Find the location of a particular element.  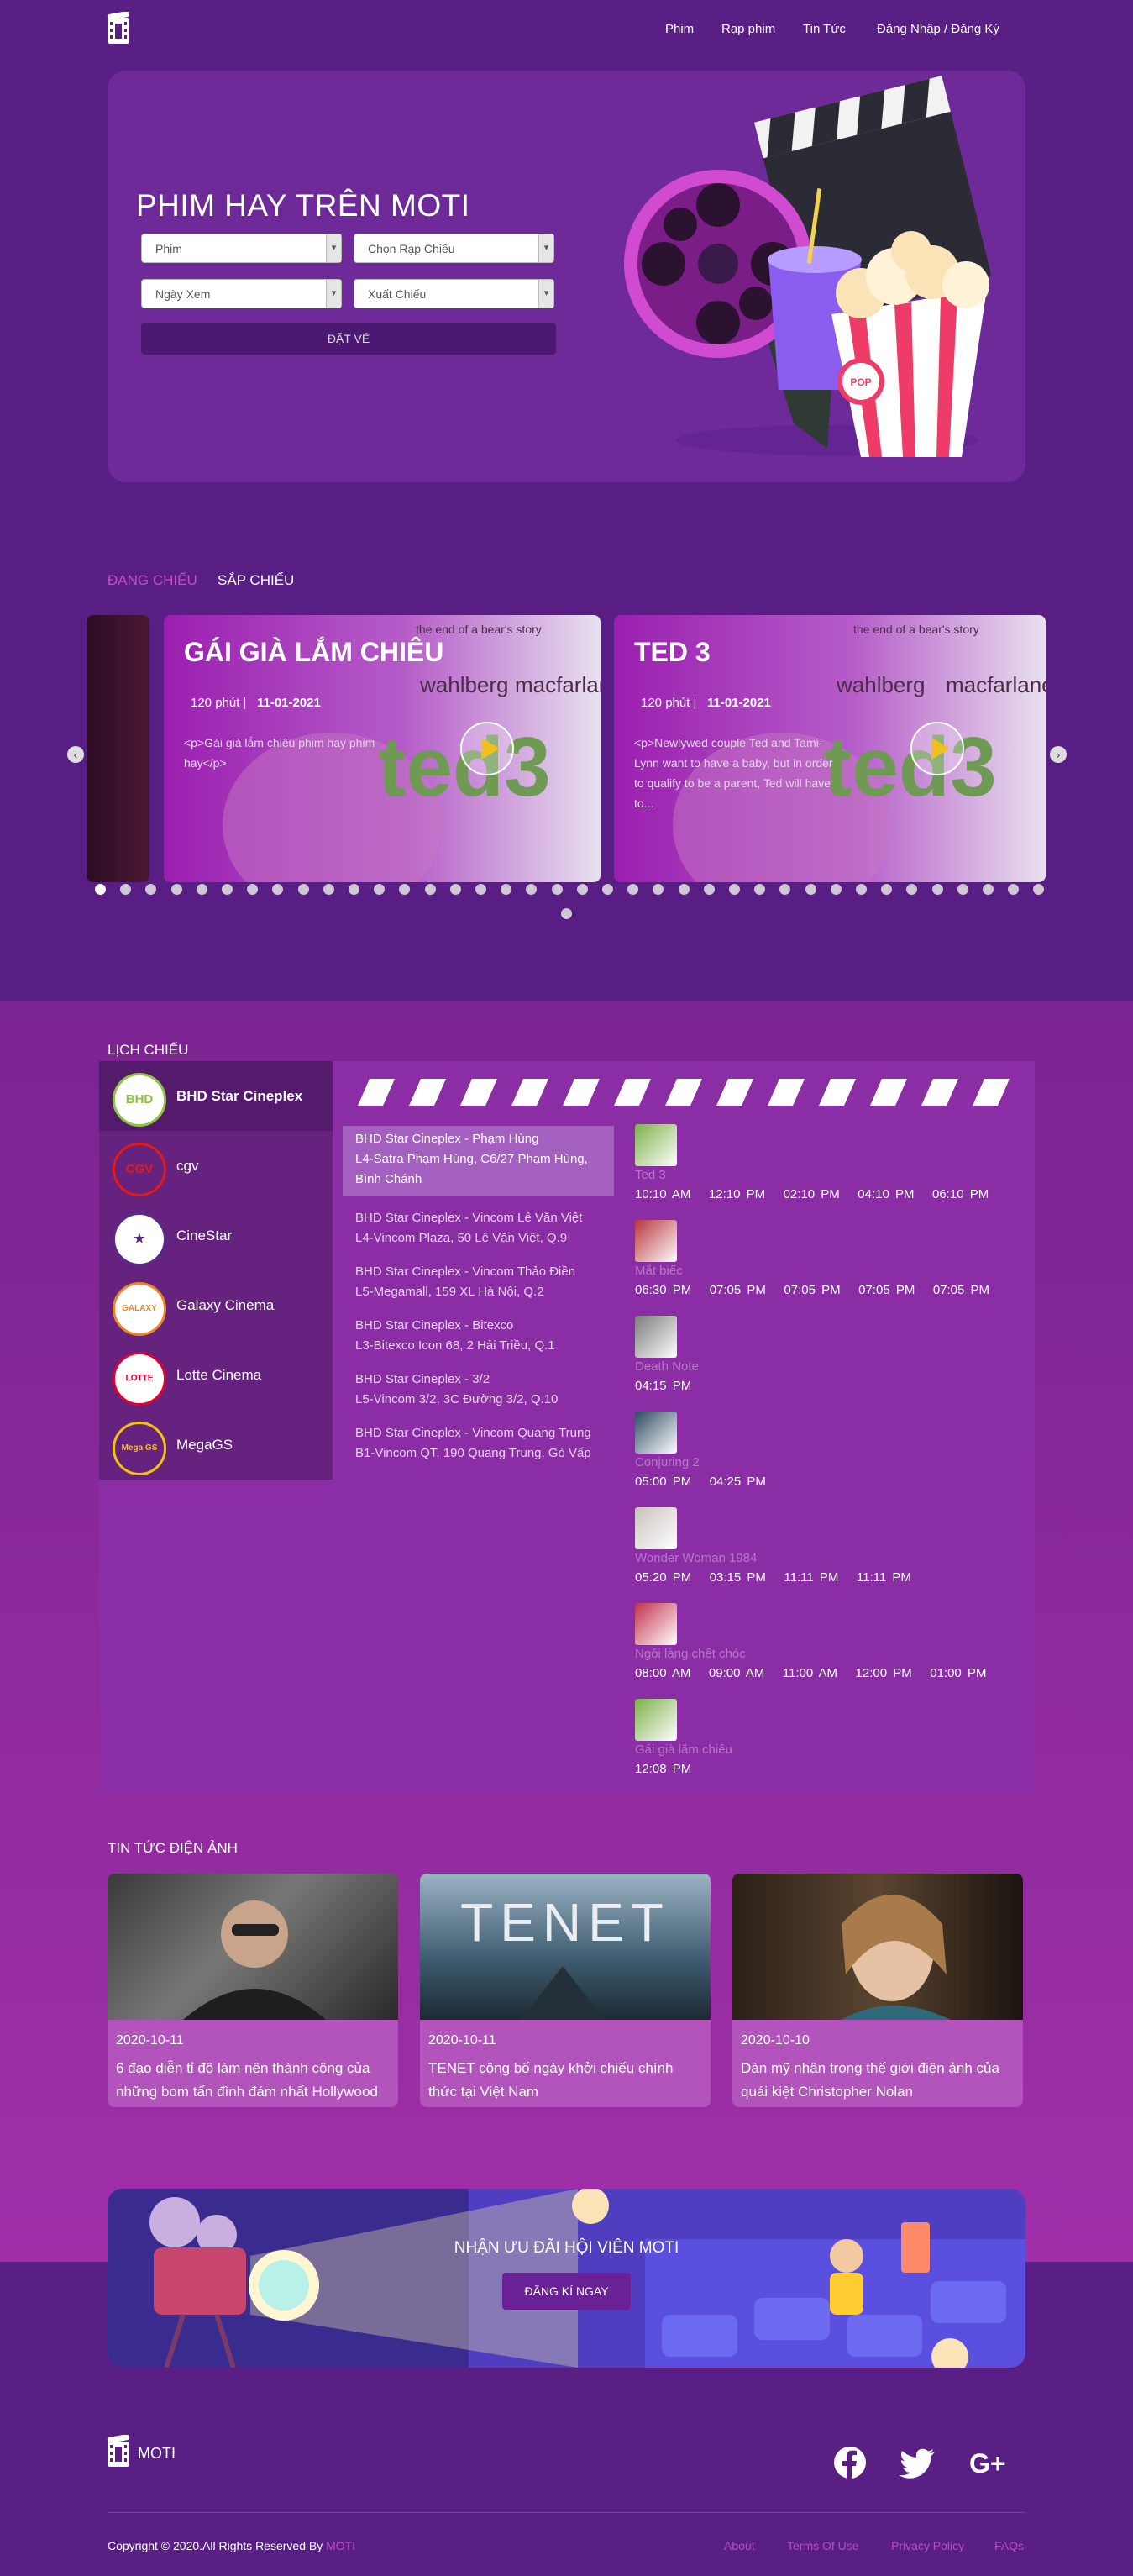

showtimes: 04:15 PM is located at coordinates (828, 1386).